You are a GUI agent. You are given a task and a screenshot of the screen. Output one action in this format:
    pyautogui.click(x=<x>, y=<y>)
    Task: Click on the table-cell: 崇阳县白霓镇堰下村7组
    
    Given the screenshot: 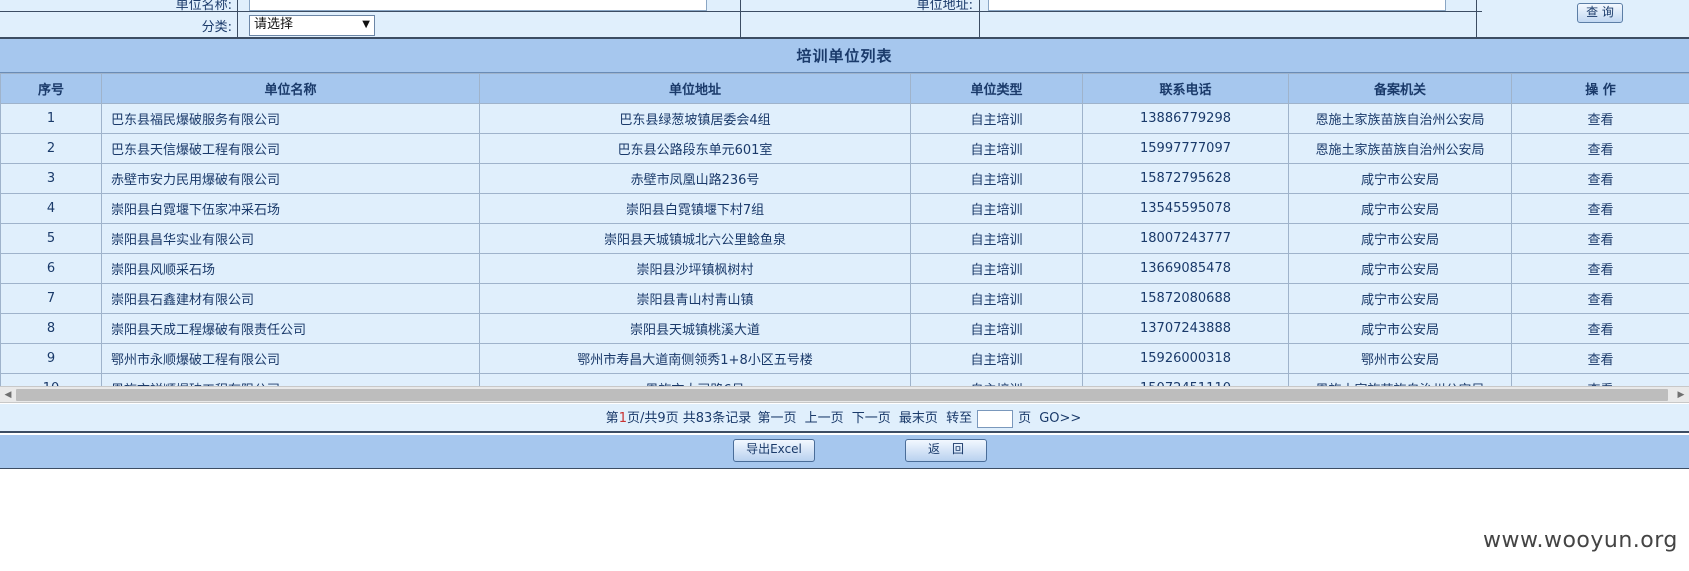 What is the action you would take?
    pyautogui.click(x=695, y=208)
    